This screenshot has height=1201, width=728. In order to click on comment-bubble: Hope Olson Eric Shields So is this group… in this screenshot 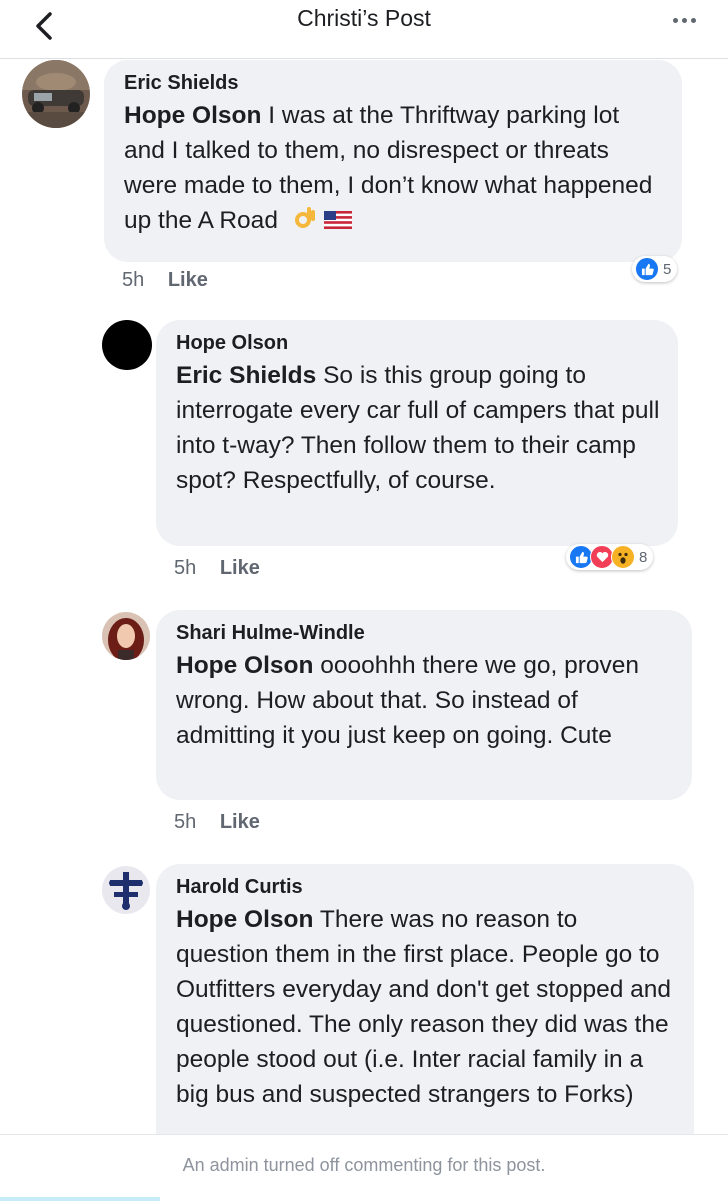, I will do `click(417, 433)`.